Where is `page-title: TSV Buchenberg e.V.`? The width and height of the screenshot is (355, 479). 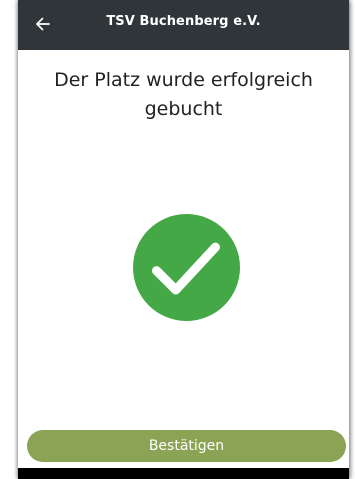
page-title: TSV Buchenberg e.V. is located at coordinates (183, 21).